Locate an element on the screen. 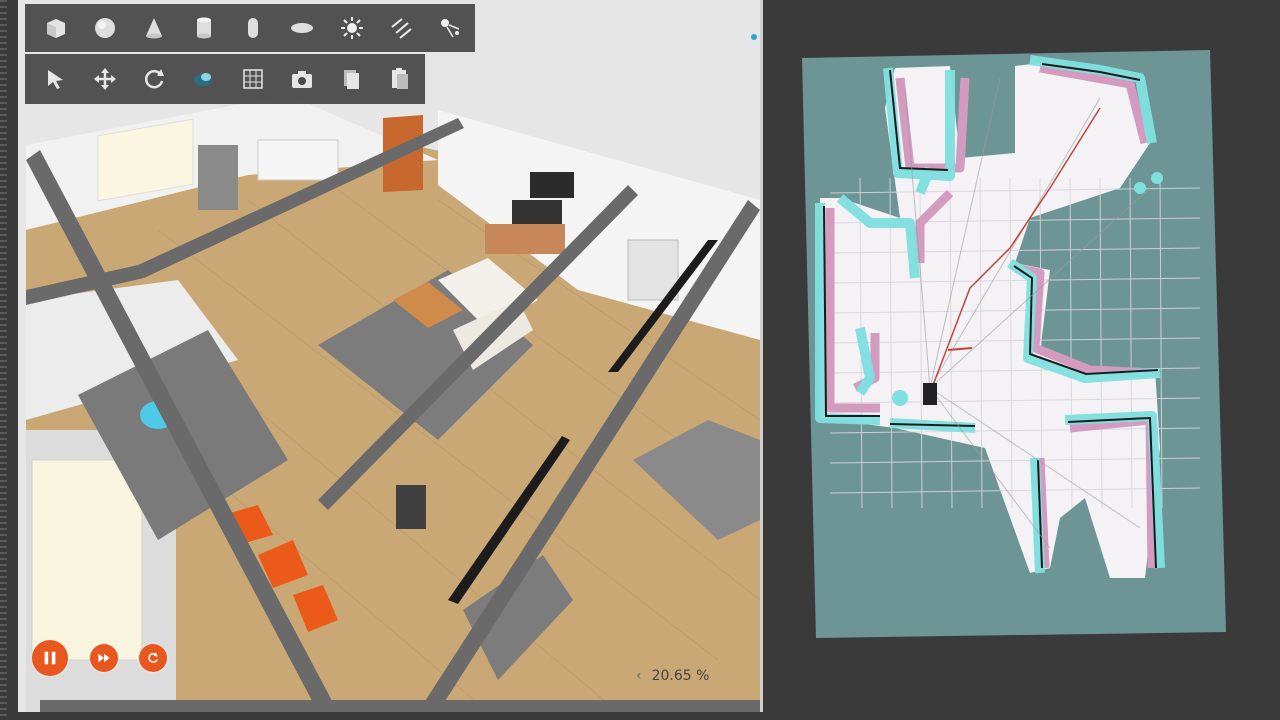 The width and height of the screenshot is (1280, 720). capsule-icon is located at coordinates (252, 28).